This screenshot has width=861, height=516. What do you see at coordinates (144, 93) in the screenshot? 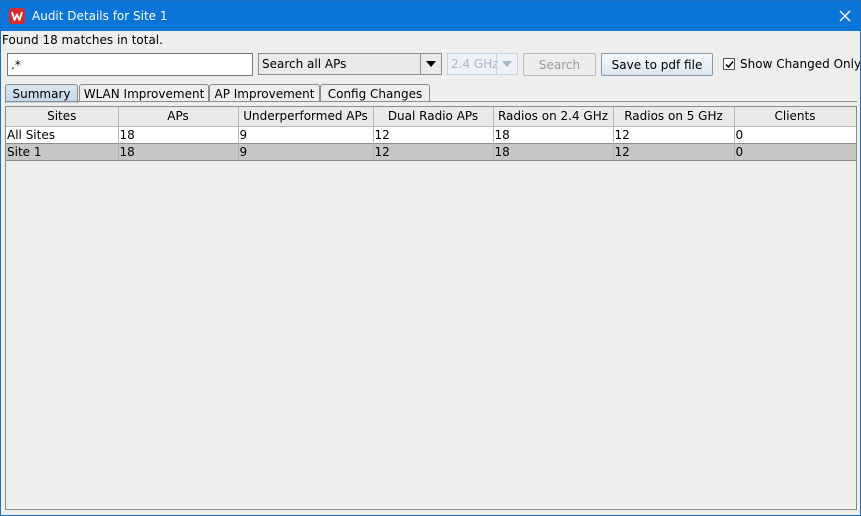
I see `tab-wlan-improvement: WLAN Improvement` at bounding box center [144, 93].